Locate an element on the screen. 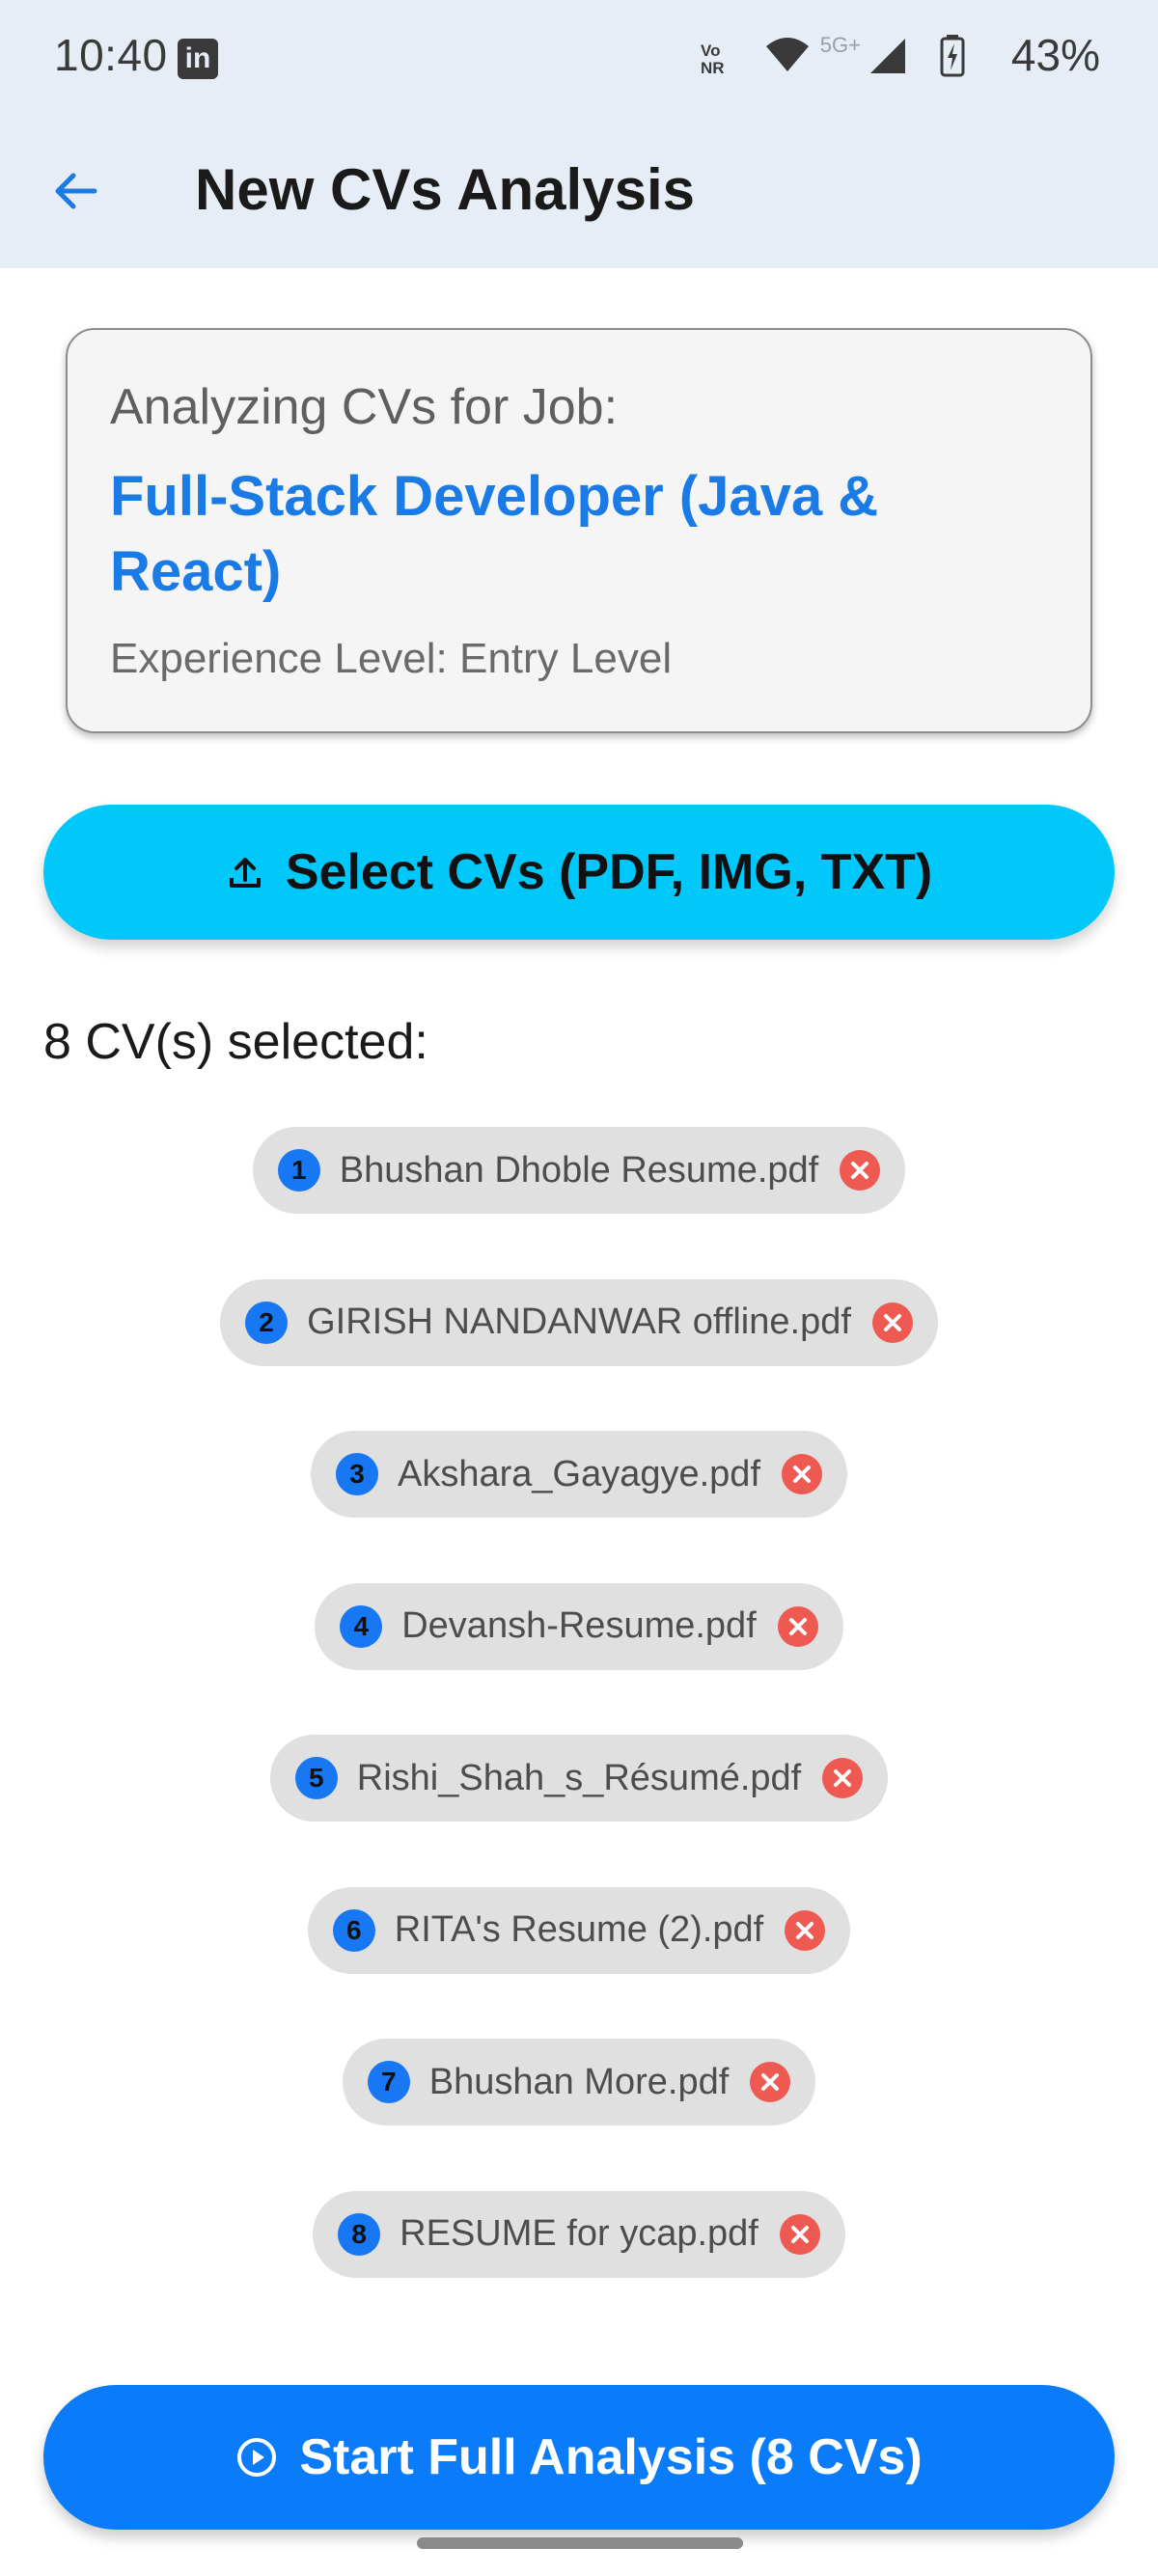 The height and width of the screenshot is (2576, 1158). file-chip: 2 GIRISH NANDANWAR offline.pdf is located at coordinates (579, 1322).